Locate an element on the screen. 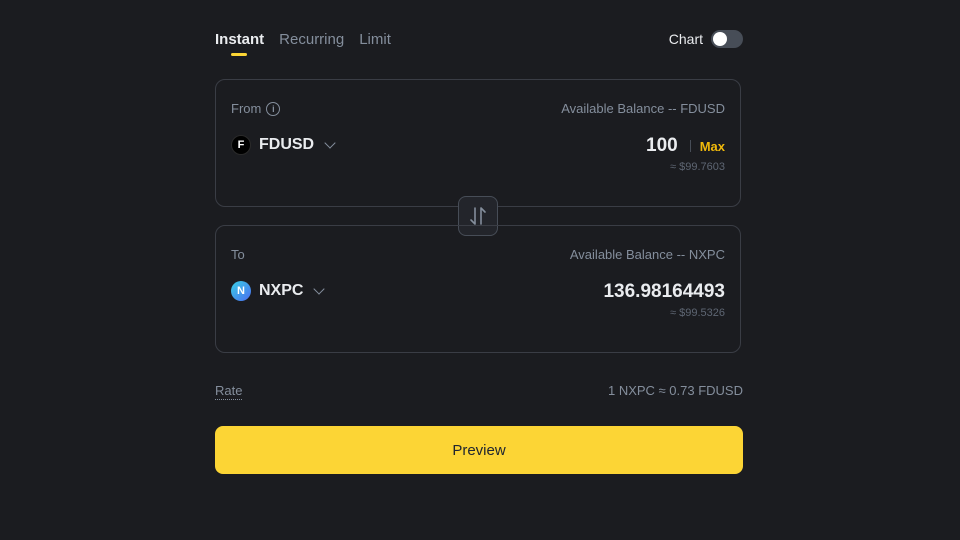  info-icon: i is located at coordinates (273, 108).